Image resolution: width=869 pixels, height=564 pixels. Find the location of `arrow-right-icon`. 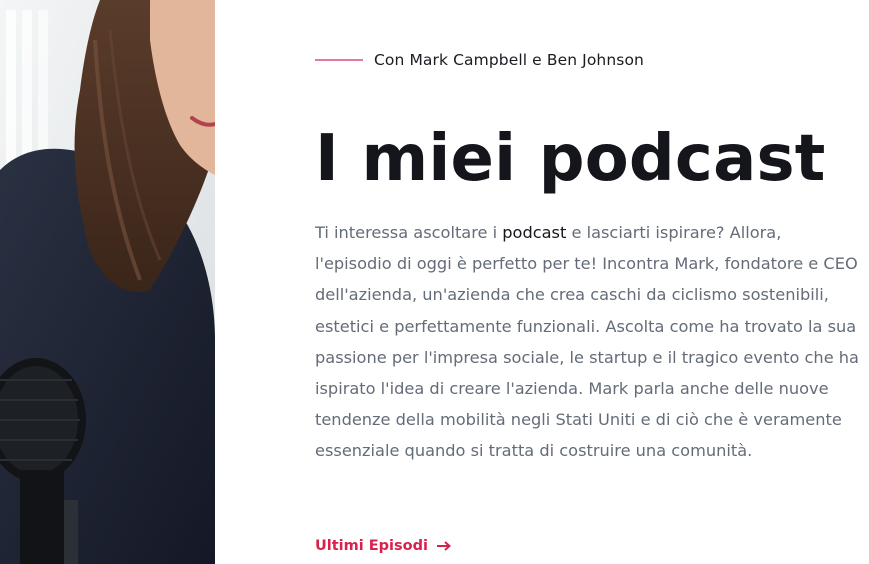

arrow-right-icon is located at coordinates (443, 545).